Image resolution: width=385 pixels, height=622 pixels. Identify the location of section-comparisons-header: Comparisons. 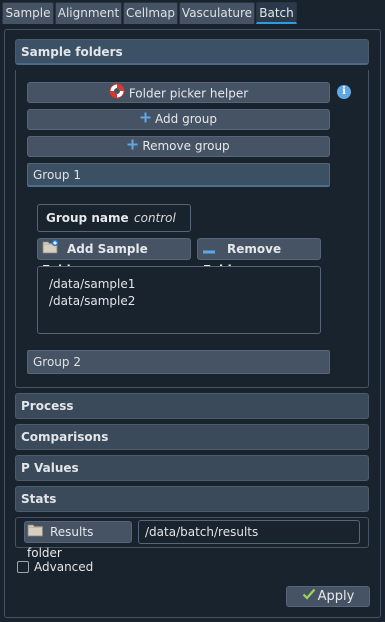
(192, 437).